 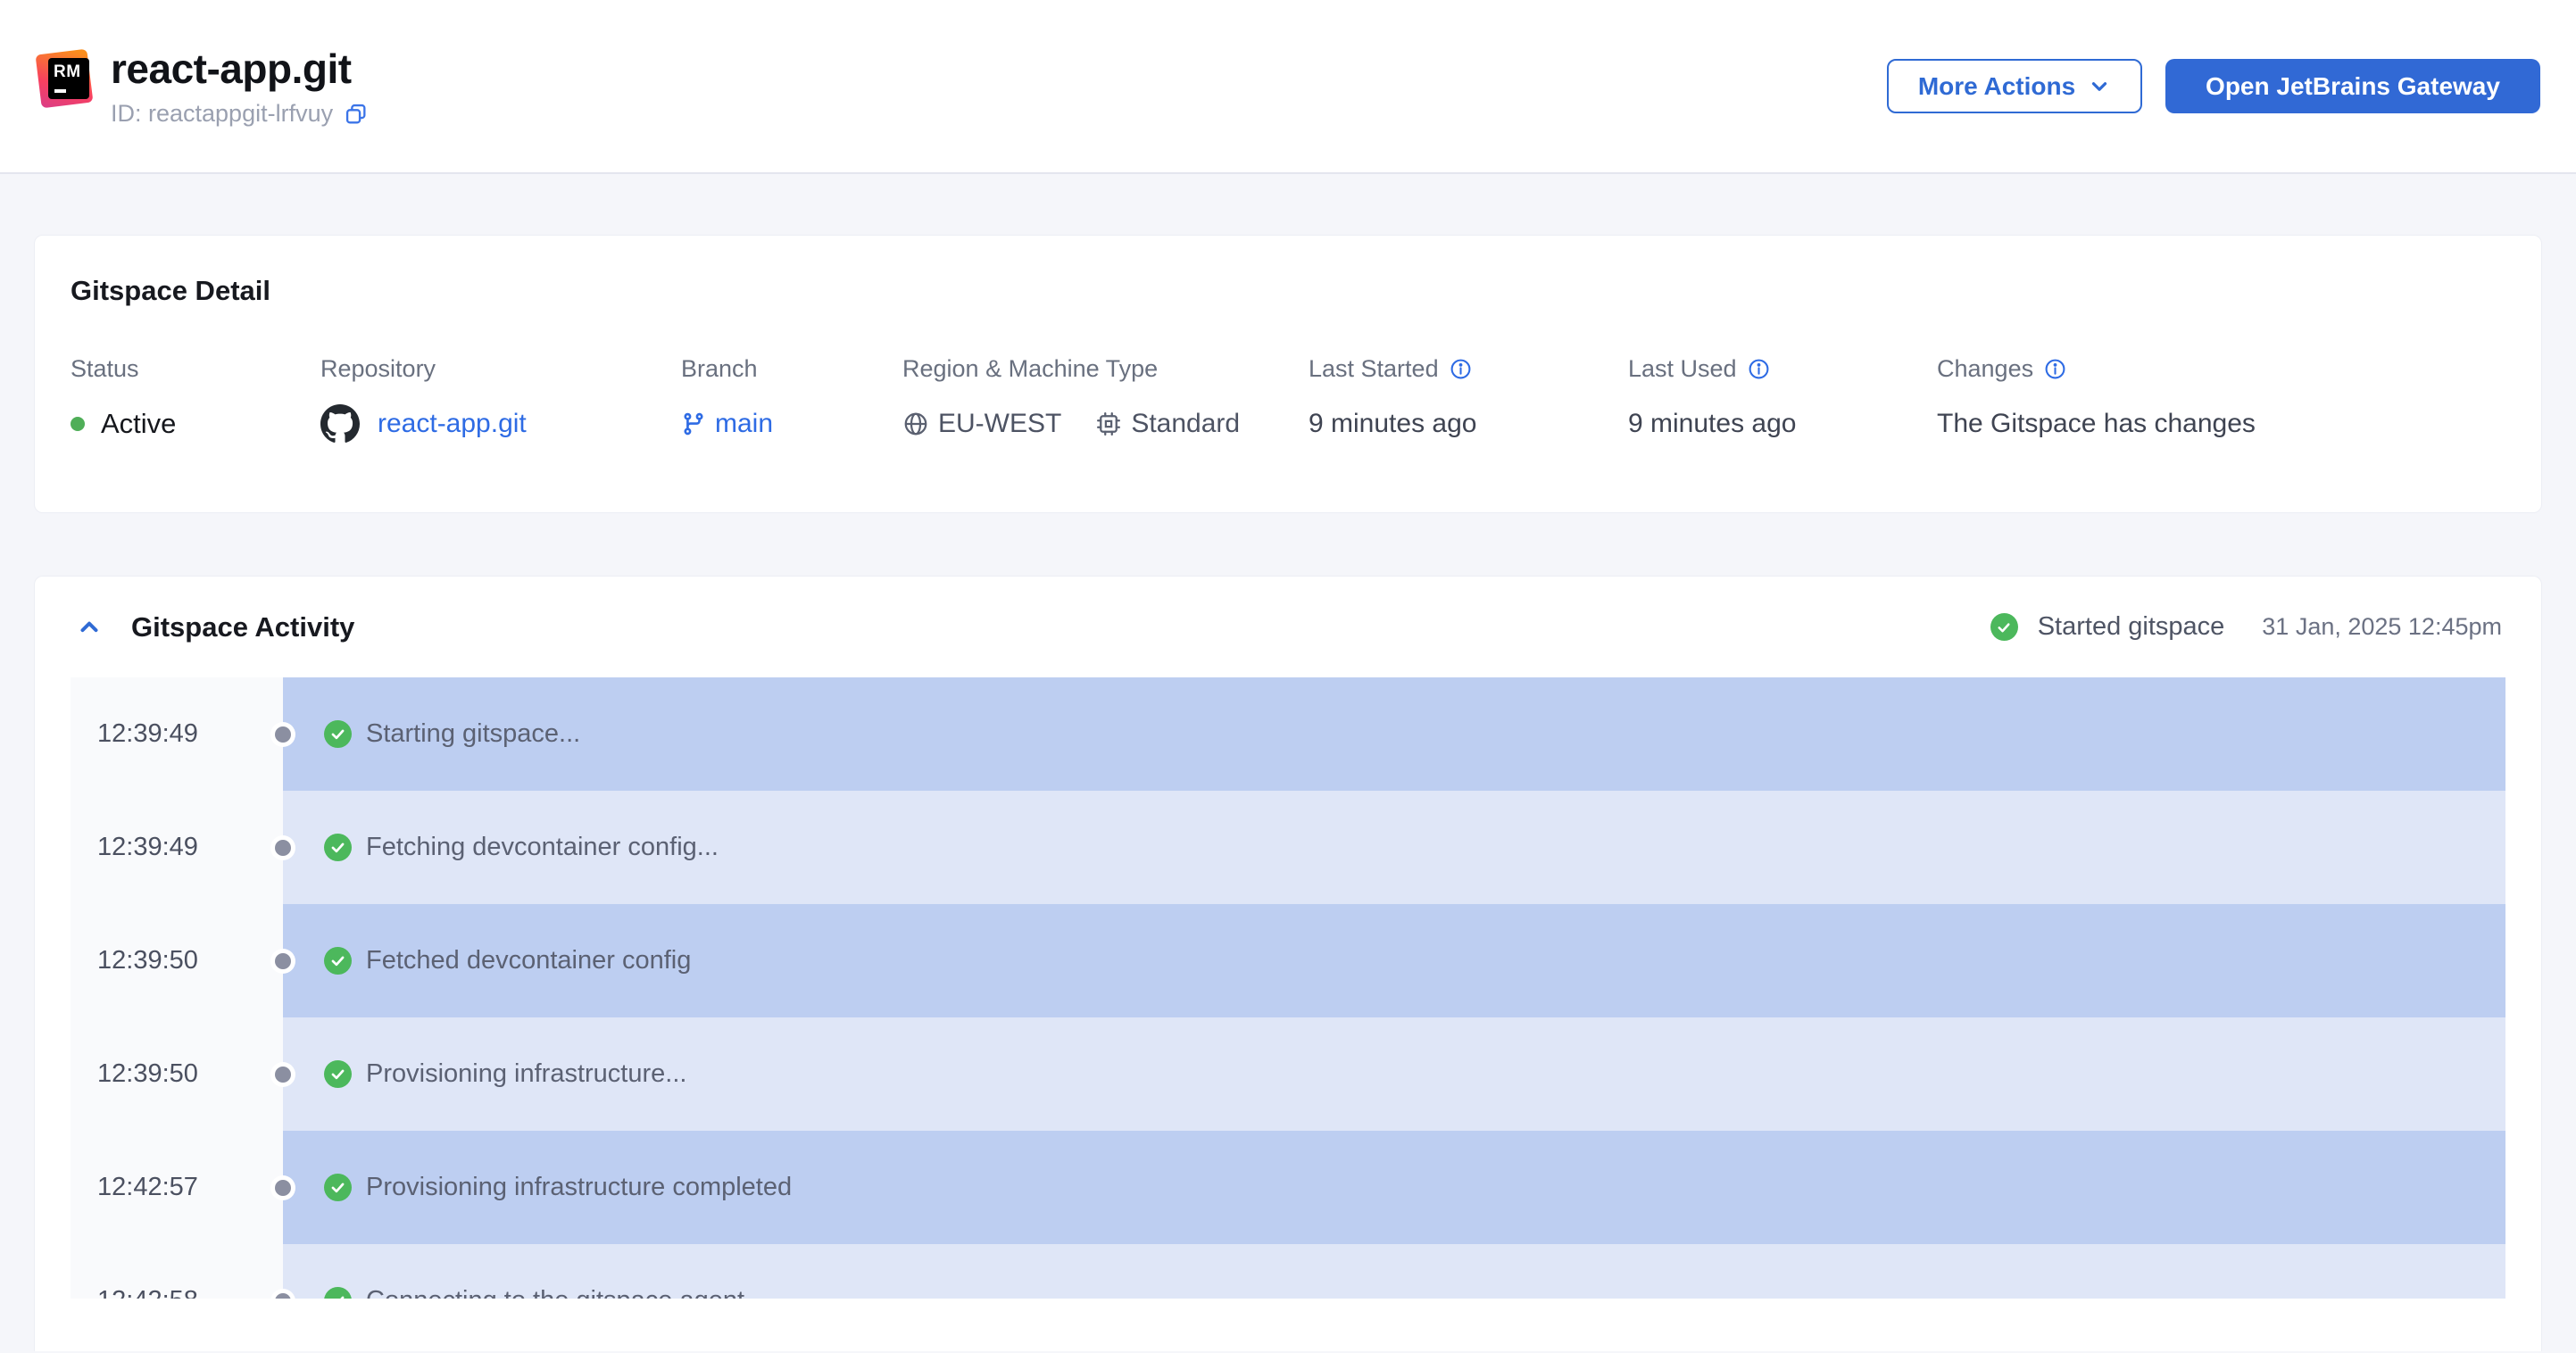 What do you see at coordinates (78, 424) in the screenshot?
I see `status-dot-icon` at bounding box center [78, 424].